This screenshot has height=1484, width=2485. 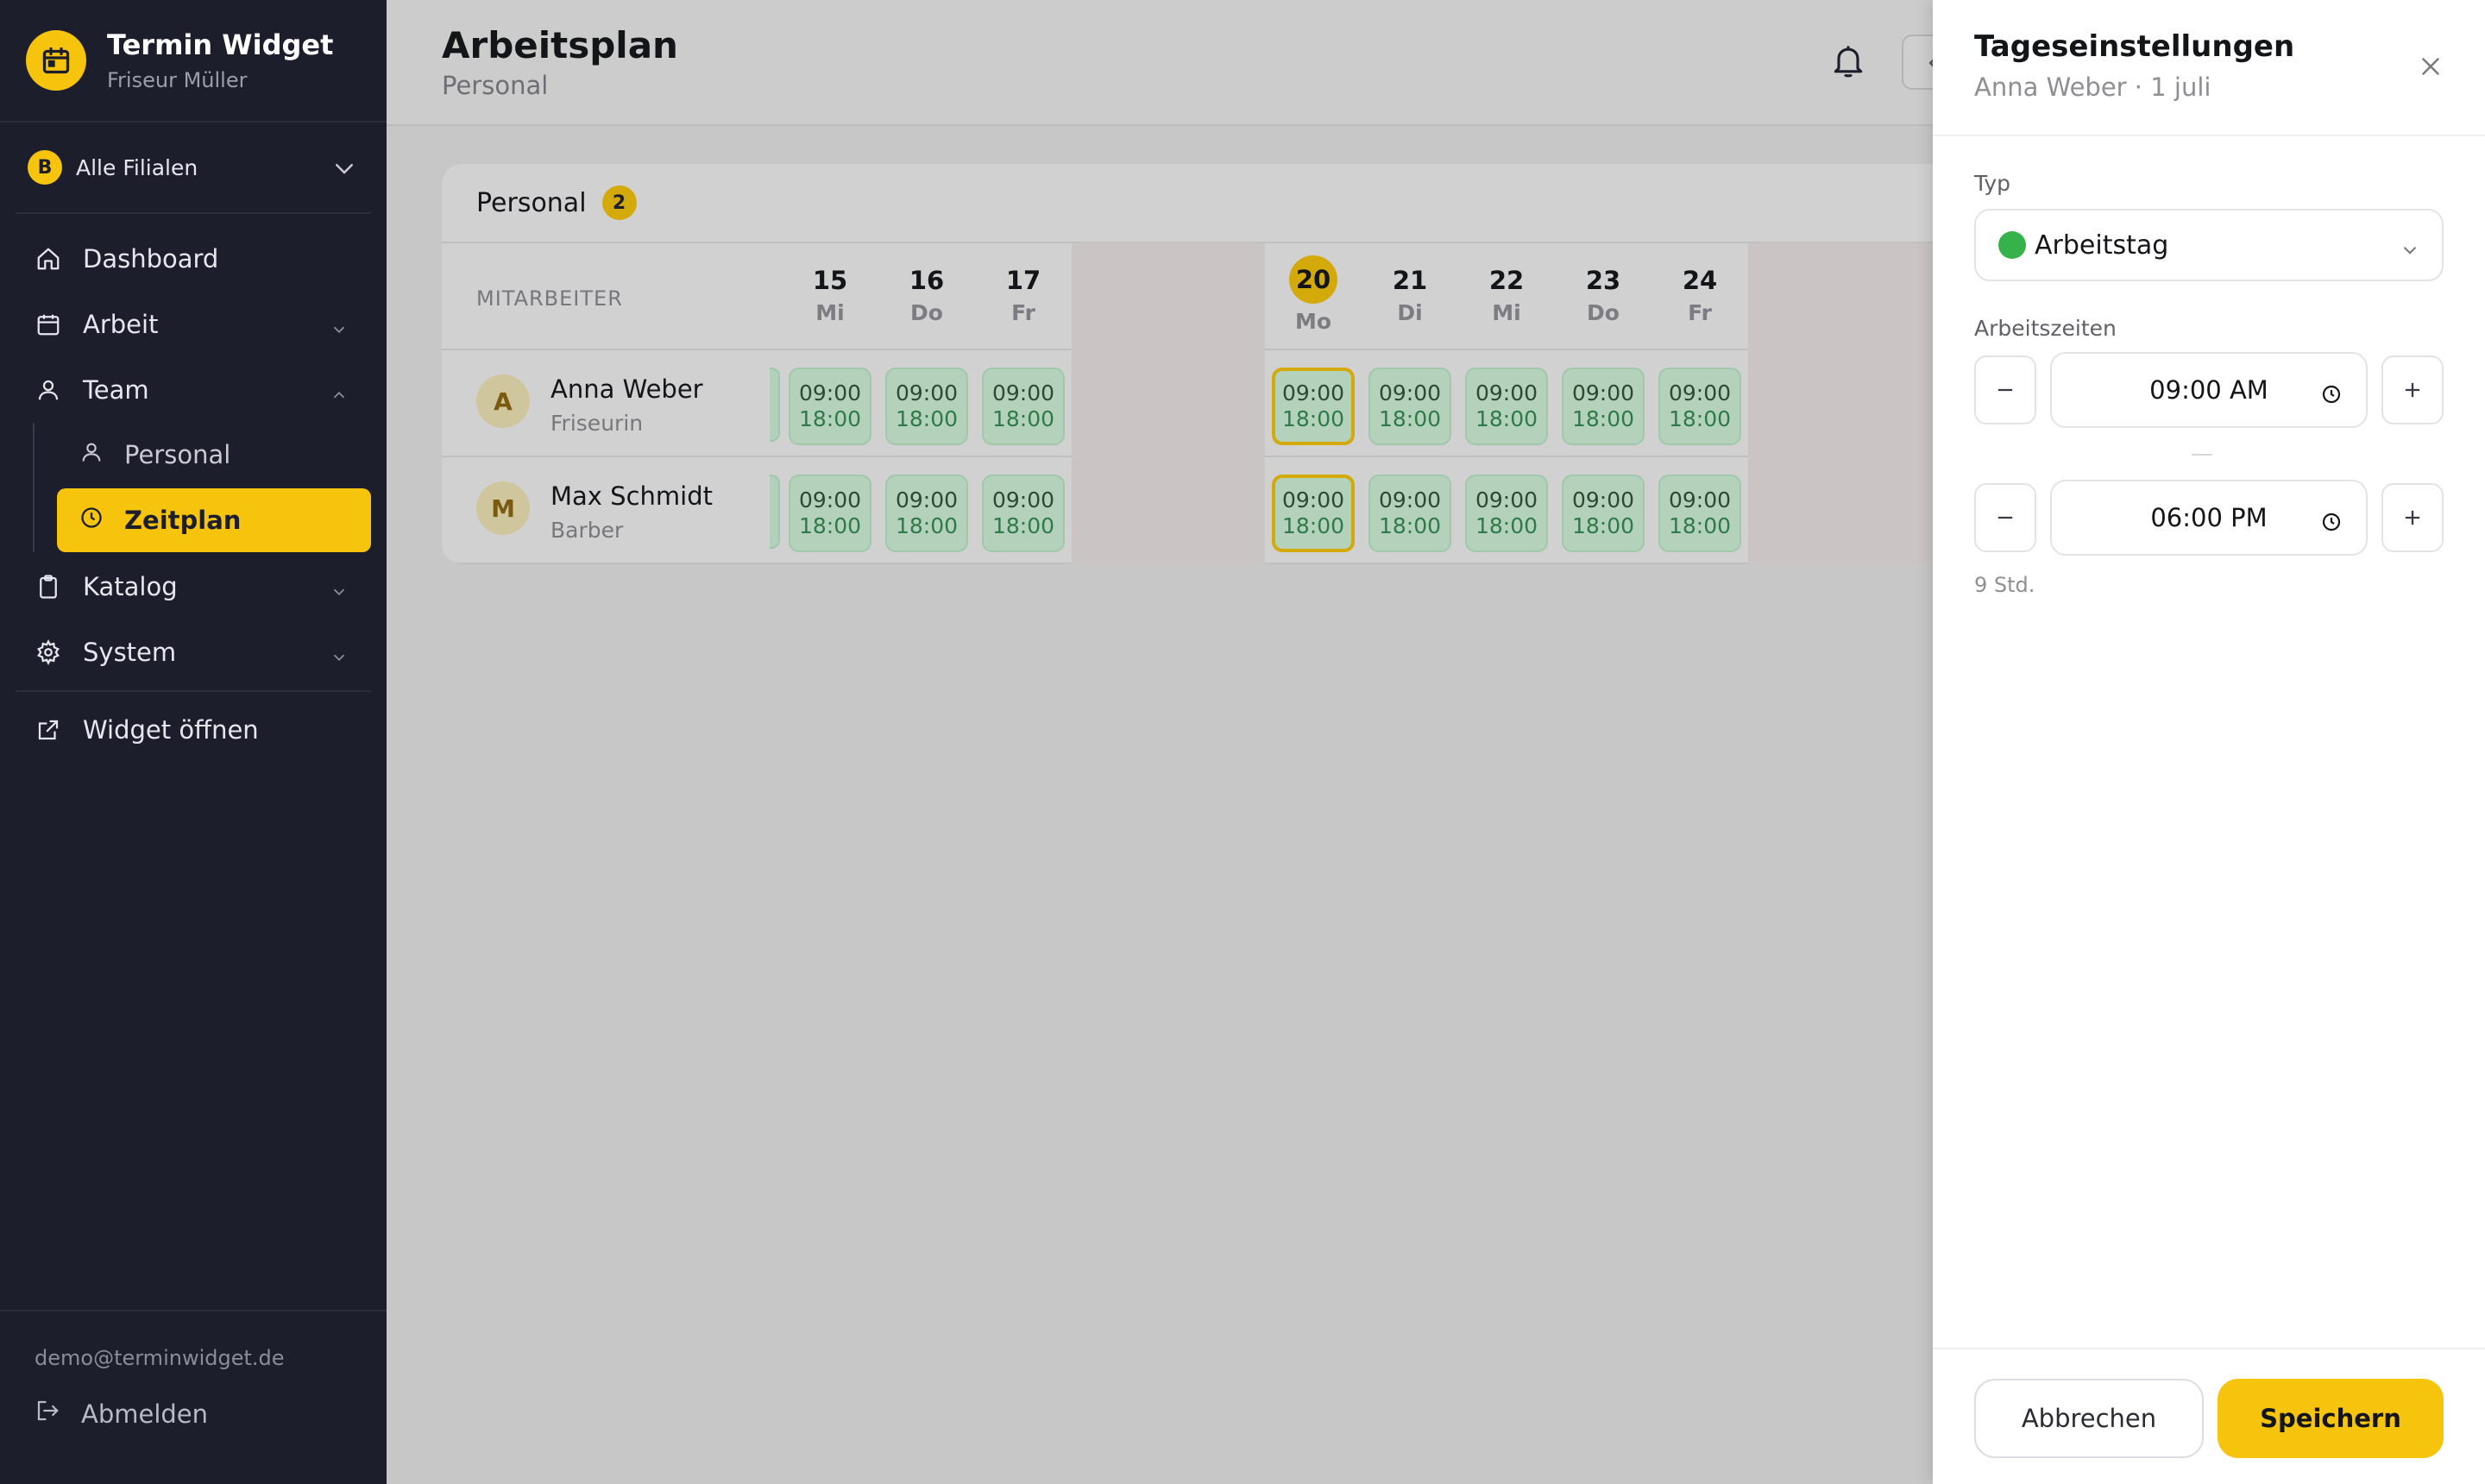 I want to click on panel-footer: Abbrechen Speichern, so click(x=2209, y=1416).